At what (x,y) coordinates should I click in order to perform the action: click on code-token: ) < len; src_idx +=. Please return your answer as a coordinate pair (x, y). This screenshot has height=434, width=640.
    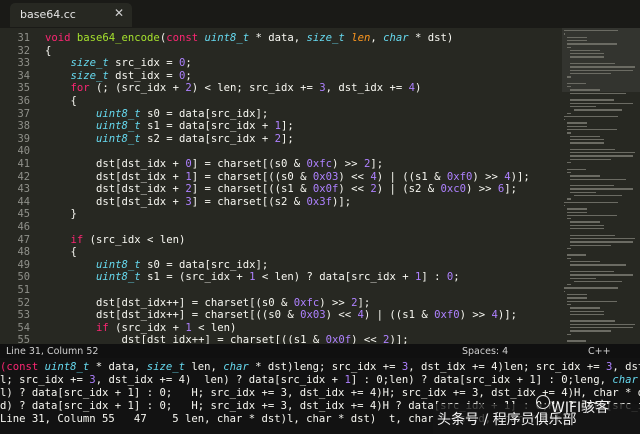
    Looking at the image, I should click on (255, 88).